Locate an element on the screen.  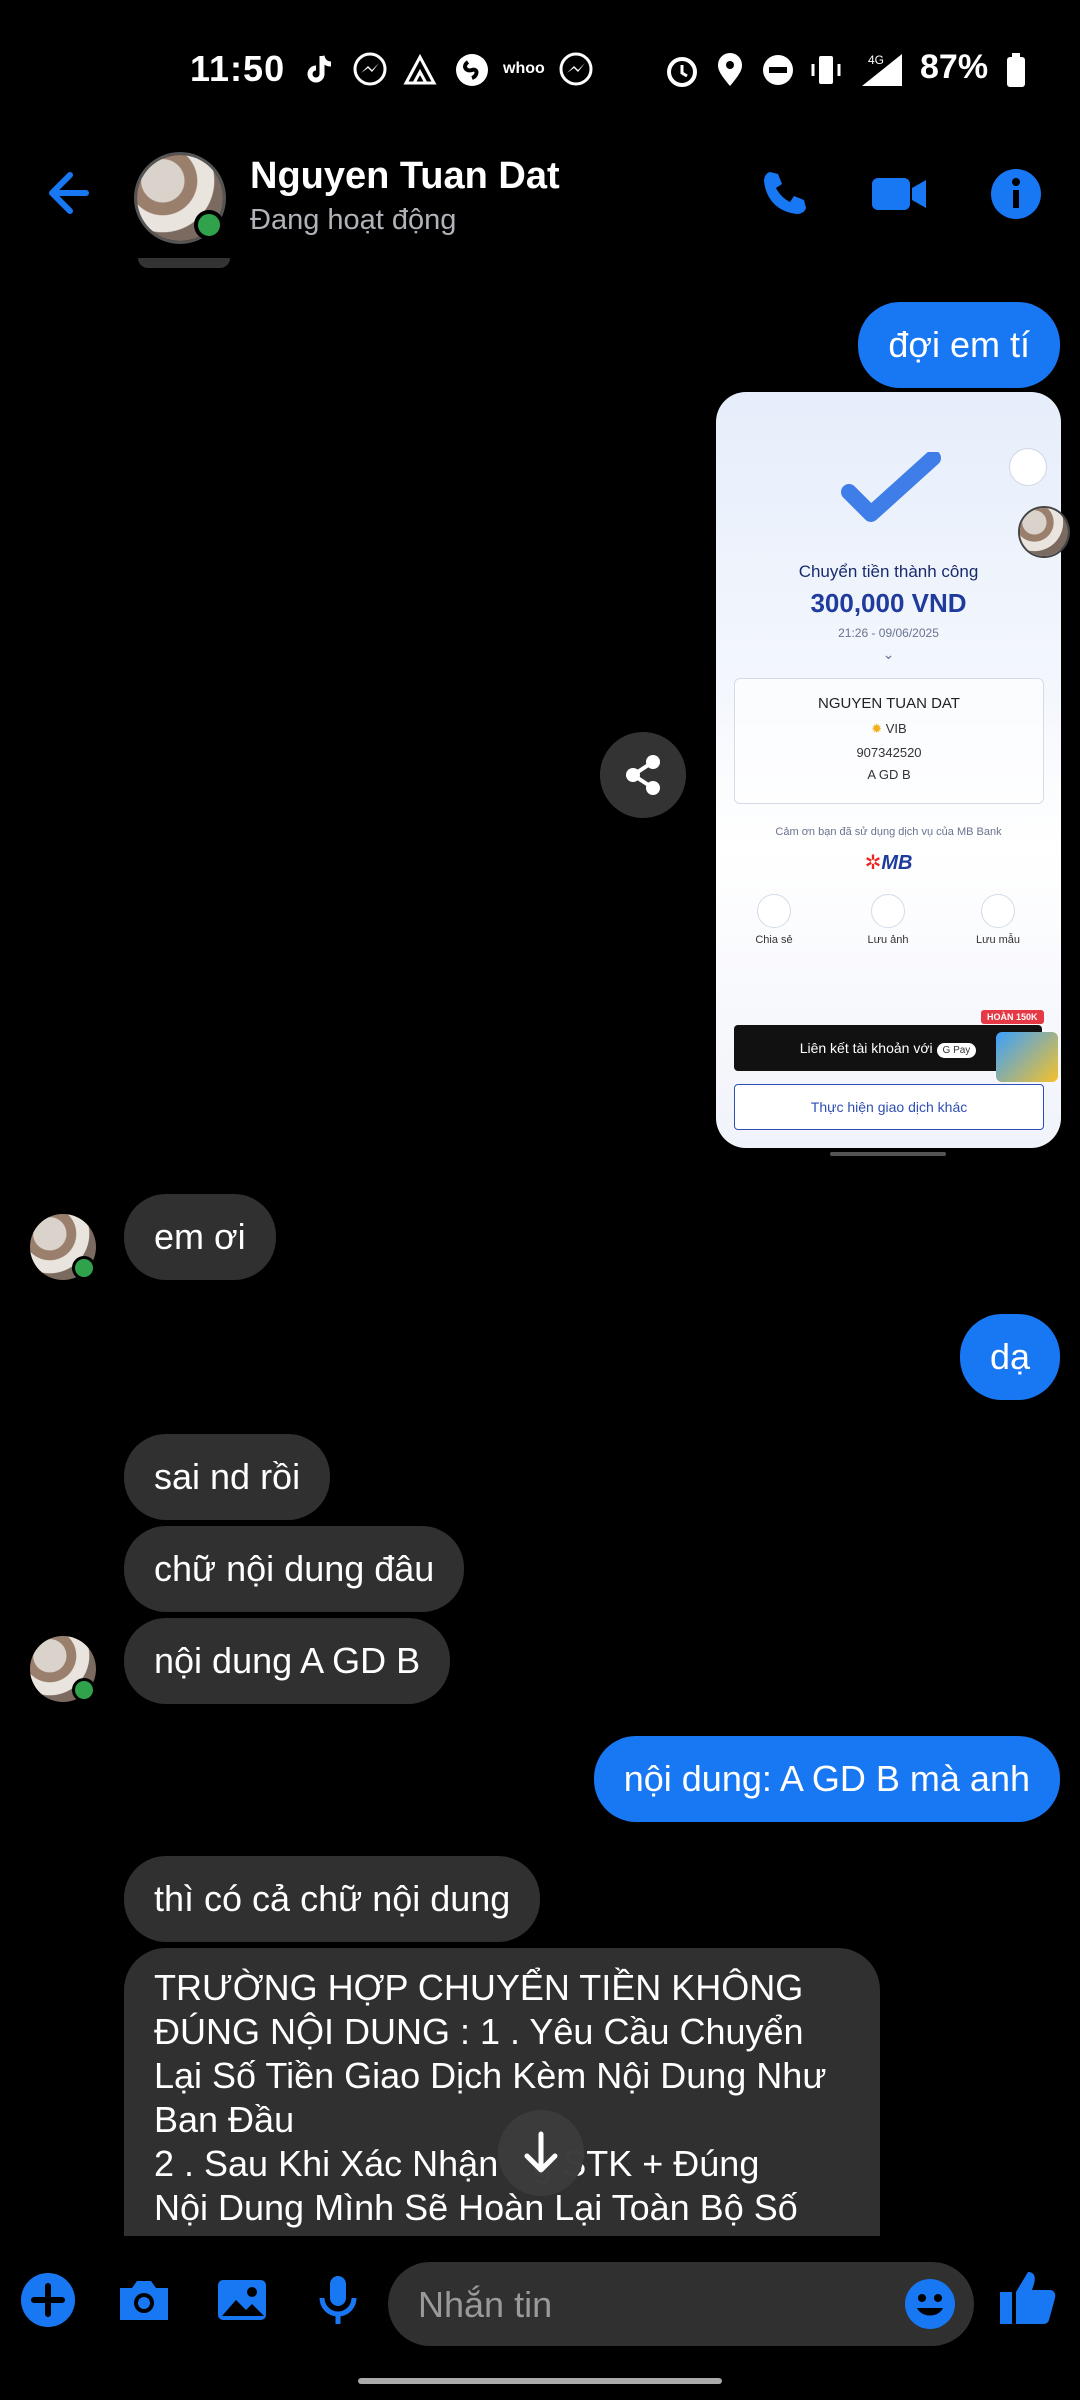
promo-sticker-icon is located at coordinates (1027, 1057).